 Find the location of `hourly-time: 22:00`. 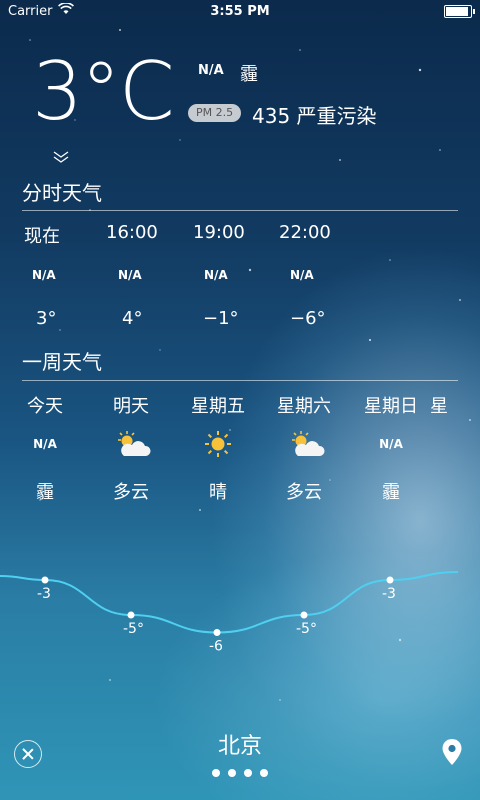

hourly-time: 22:00 is located at coordinates (305, 232).